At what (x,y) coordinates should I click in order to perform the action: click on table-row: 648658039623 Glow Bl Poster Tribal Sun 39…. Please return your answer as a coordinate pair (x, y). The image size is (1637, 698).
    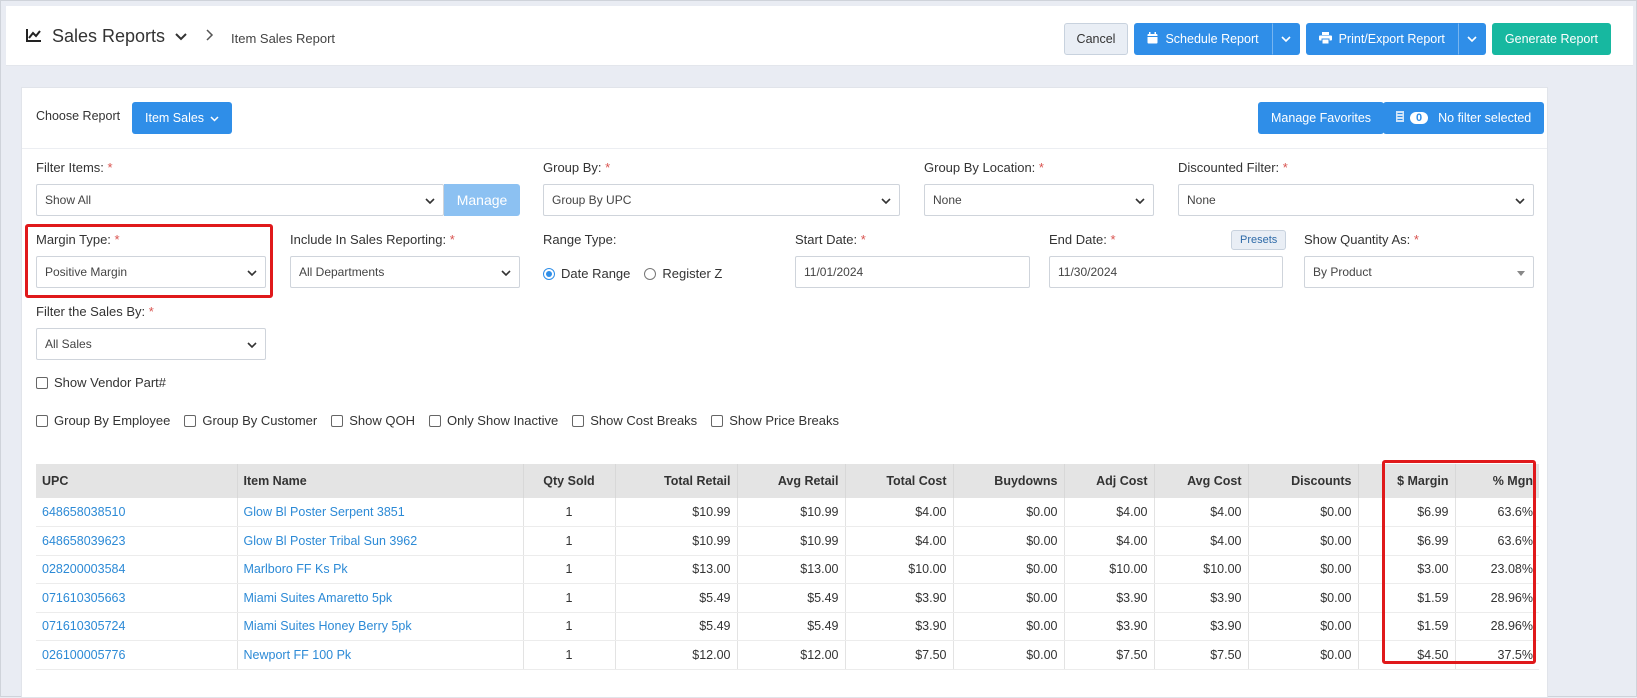
    Looking at the image, I should click on (787, 541).